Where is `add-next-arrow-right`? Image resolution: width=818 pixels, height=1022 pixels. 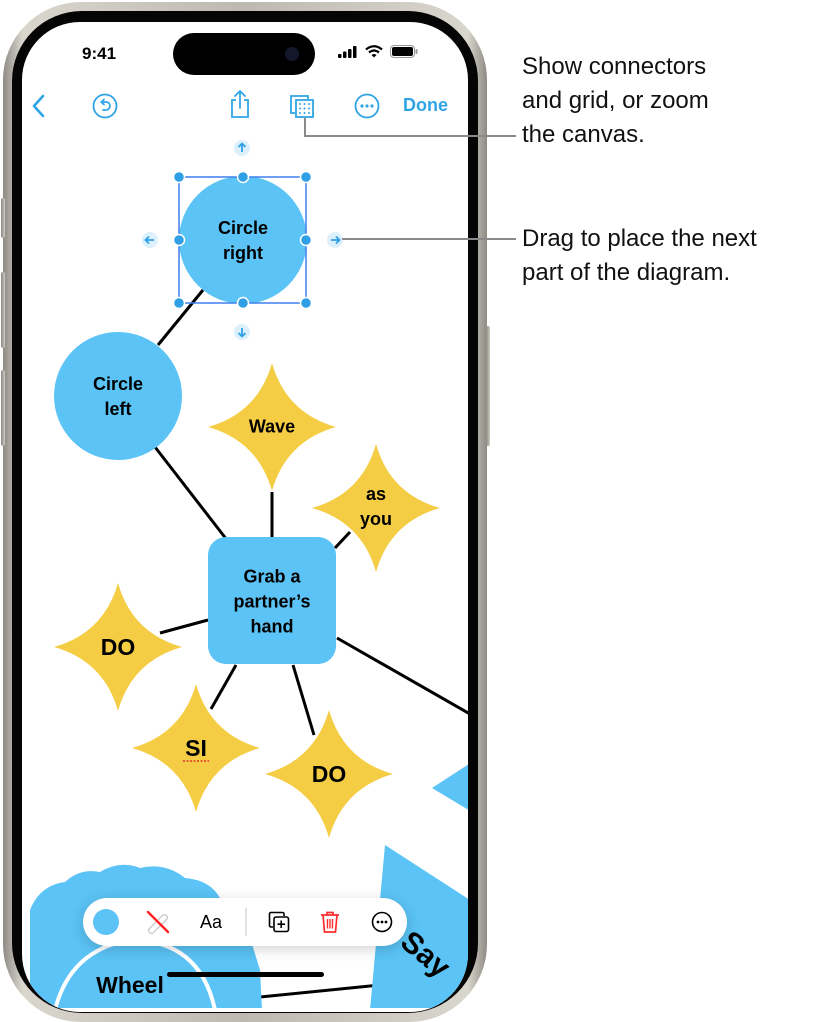 add-next-arrow-right is located at coordinates (335, 240).